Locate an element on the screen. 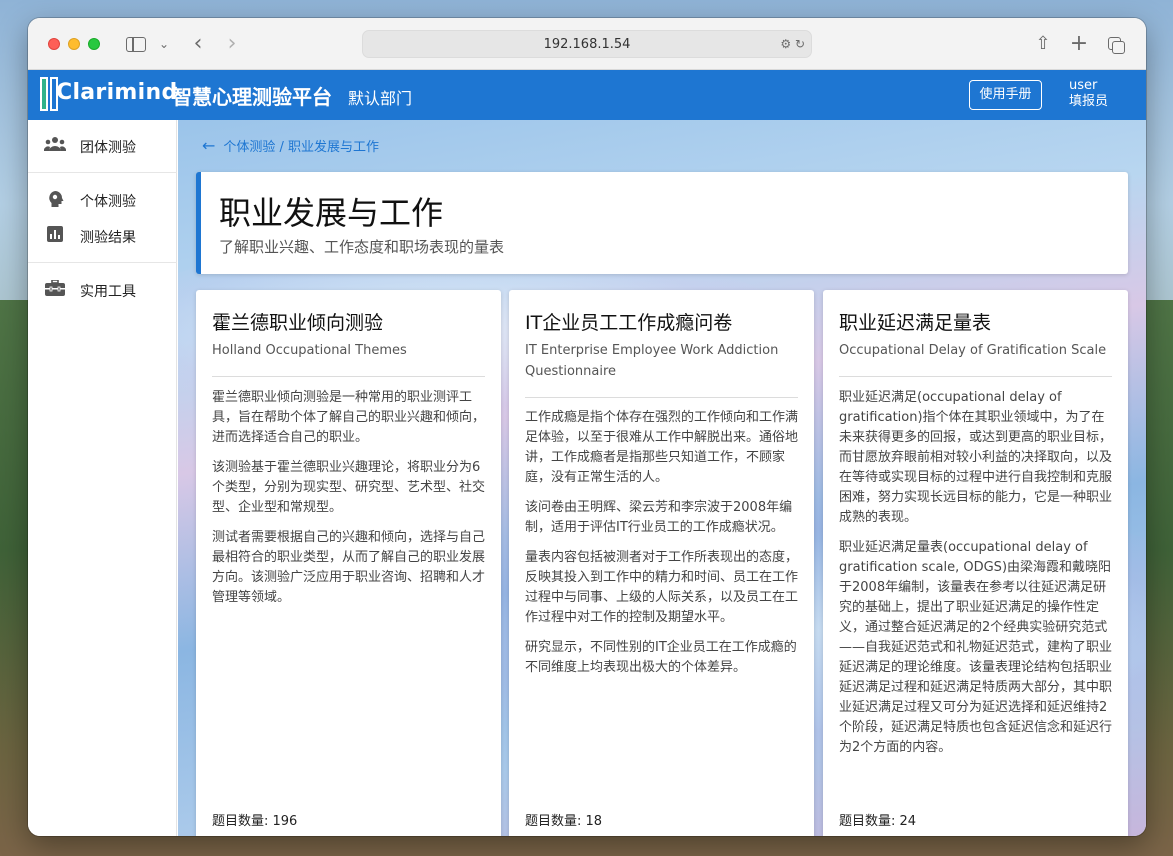 This screenshot has width=1173, height=856. new-tab-icon: + is located at coordinates (1079, 44).